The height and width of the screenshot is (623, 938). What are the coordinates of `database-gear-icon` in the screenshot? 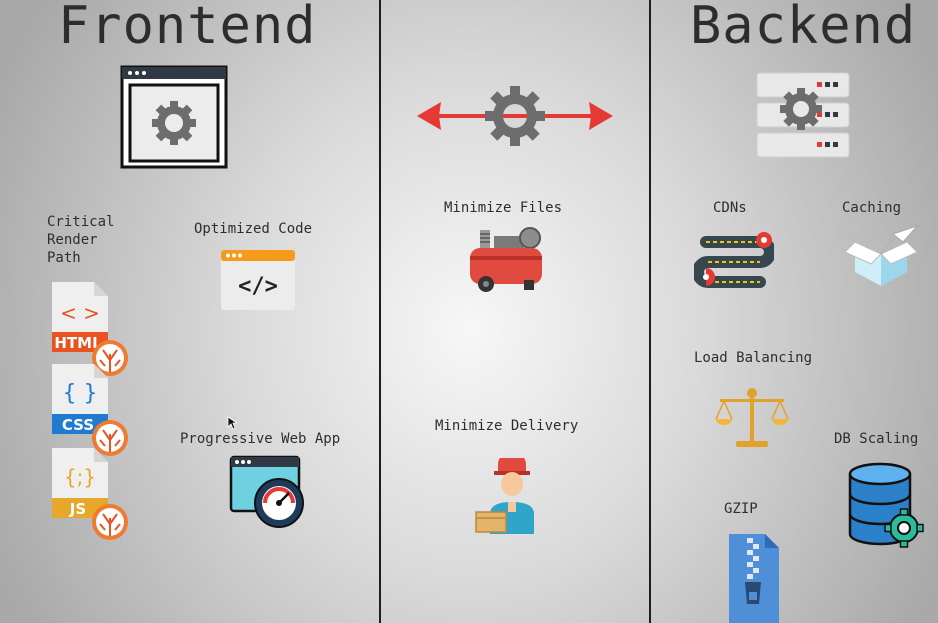 It's located at (886, 506).